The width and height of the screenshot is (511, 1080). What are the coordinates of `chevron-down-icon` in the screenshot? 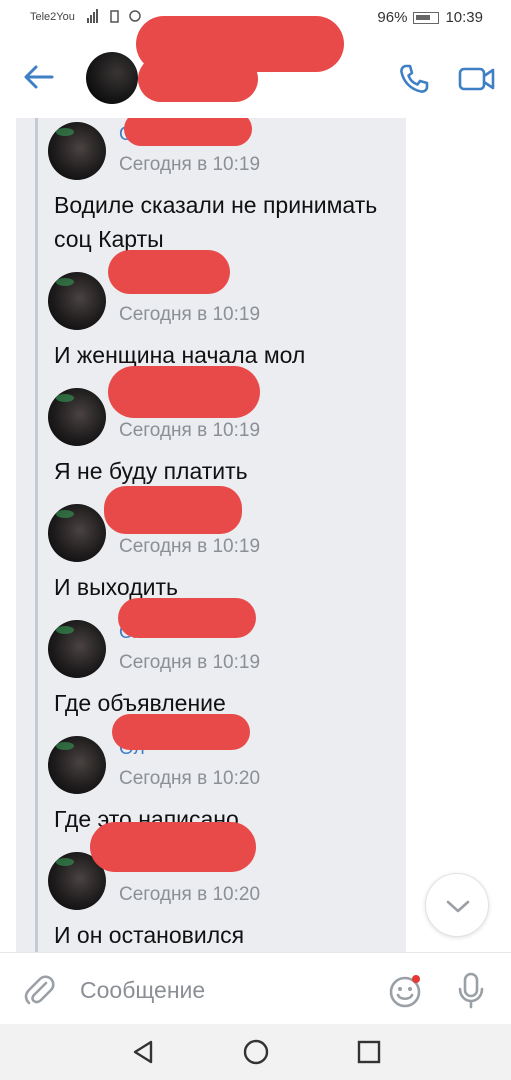 It's located at (458, 906).